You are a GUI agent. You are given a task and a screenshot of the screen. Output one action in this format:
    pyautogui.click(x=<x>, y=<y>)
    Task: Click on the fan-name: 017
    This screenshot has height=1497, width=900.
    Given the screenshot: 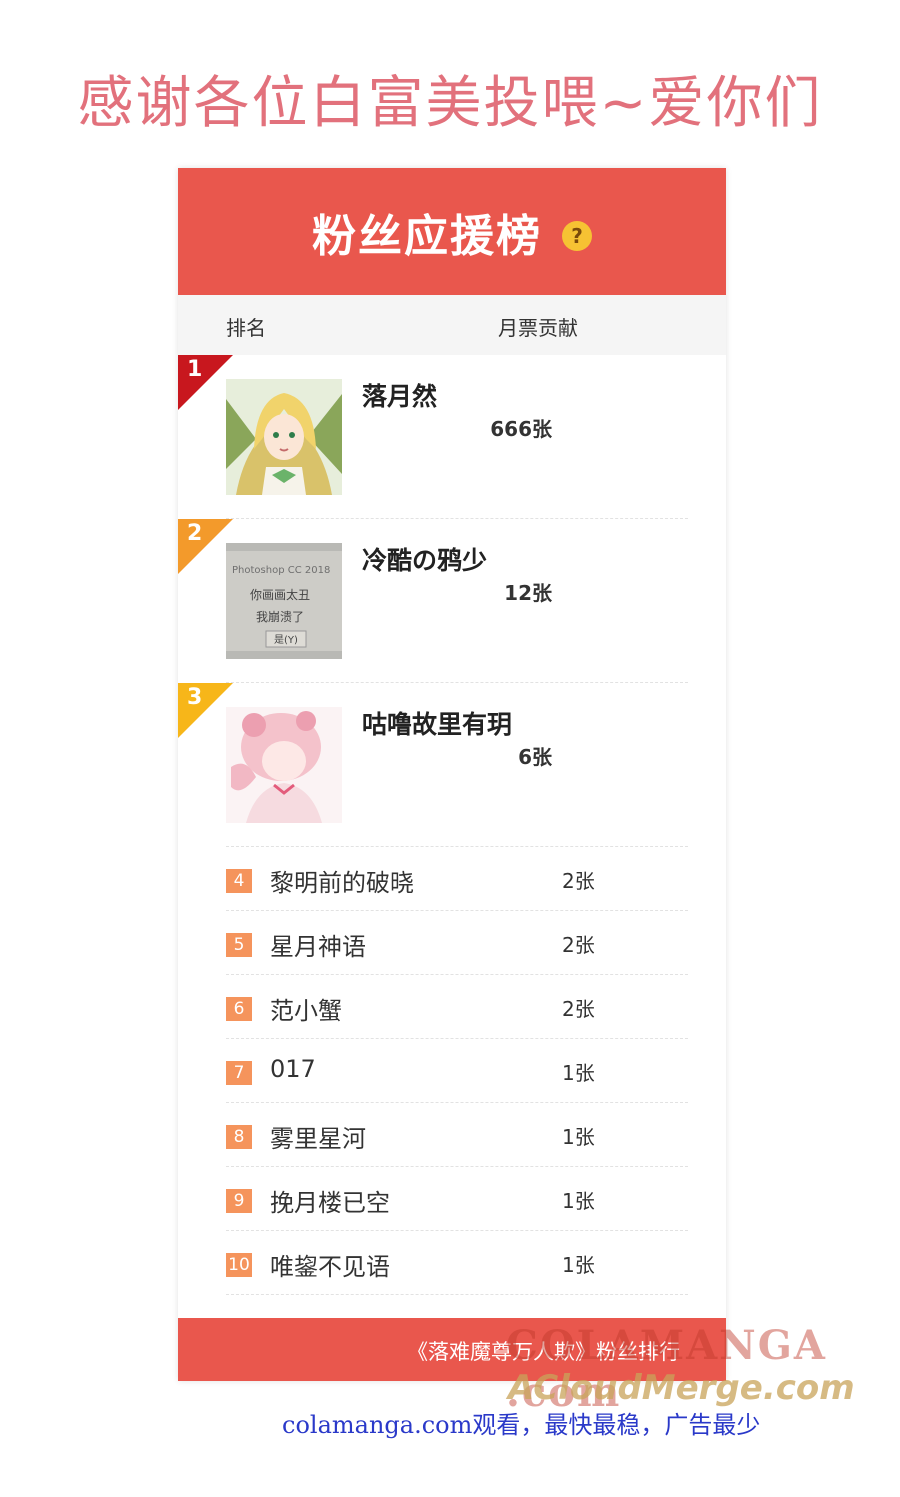 What is the action you would take?
    pyautogui.click(x=293, y=1069)
    